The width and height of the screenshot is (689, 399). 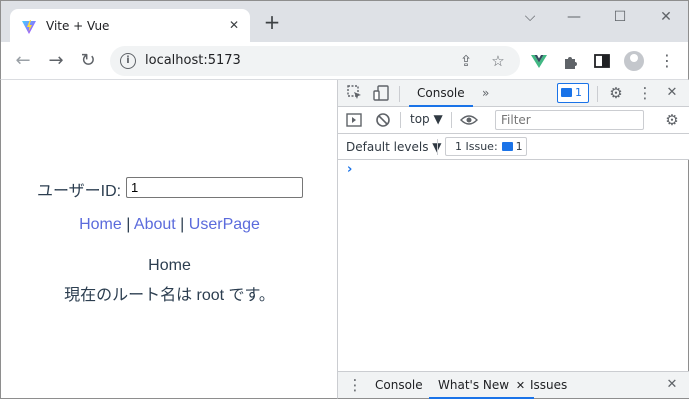 I want to click on nav-link-userpage: UserPage, so click(x=224, y=224).